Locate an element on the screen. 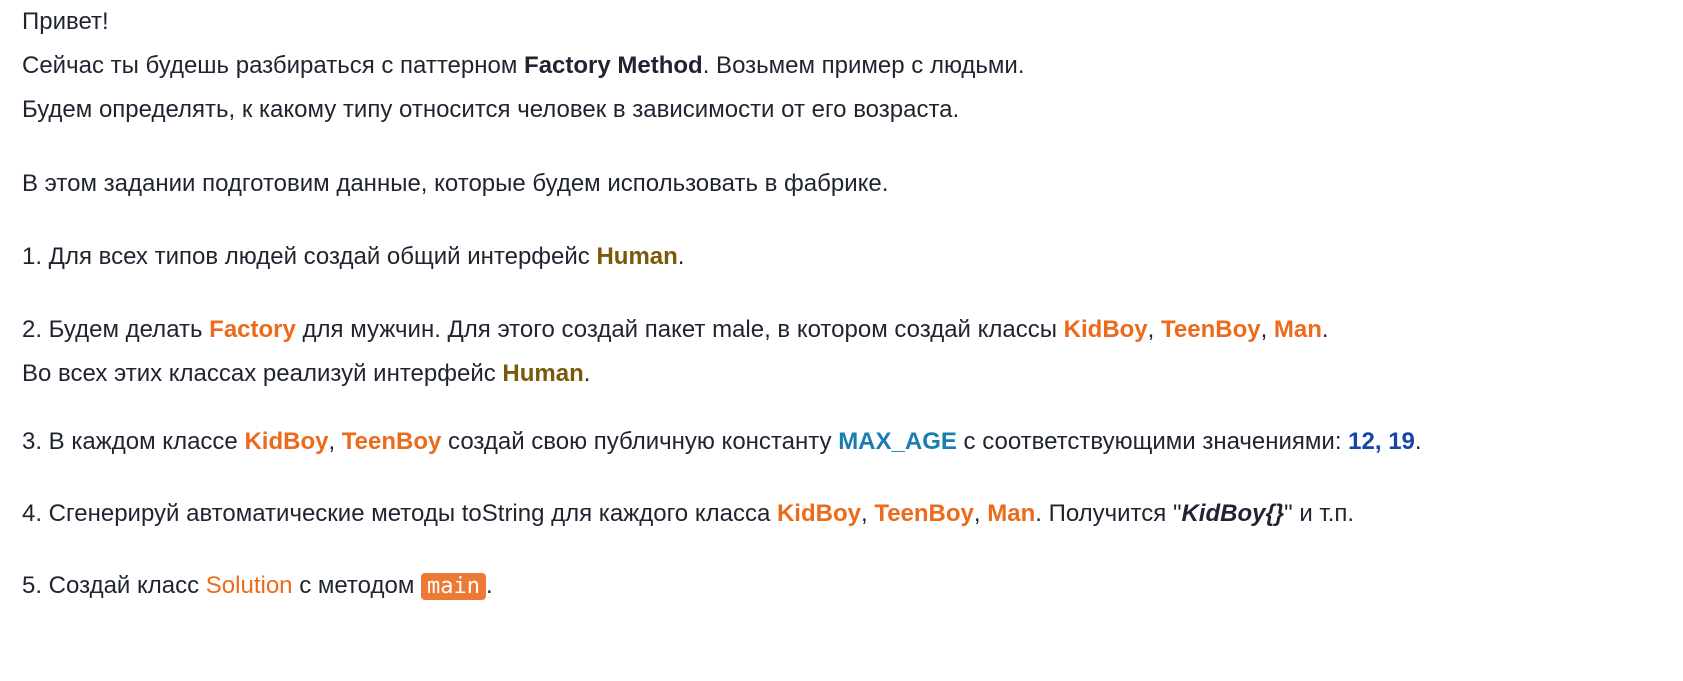 Image resolution: width=1683 pixels, height=681 pixels. text: создай свою публичную константу is located at coordinates (640, 441).